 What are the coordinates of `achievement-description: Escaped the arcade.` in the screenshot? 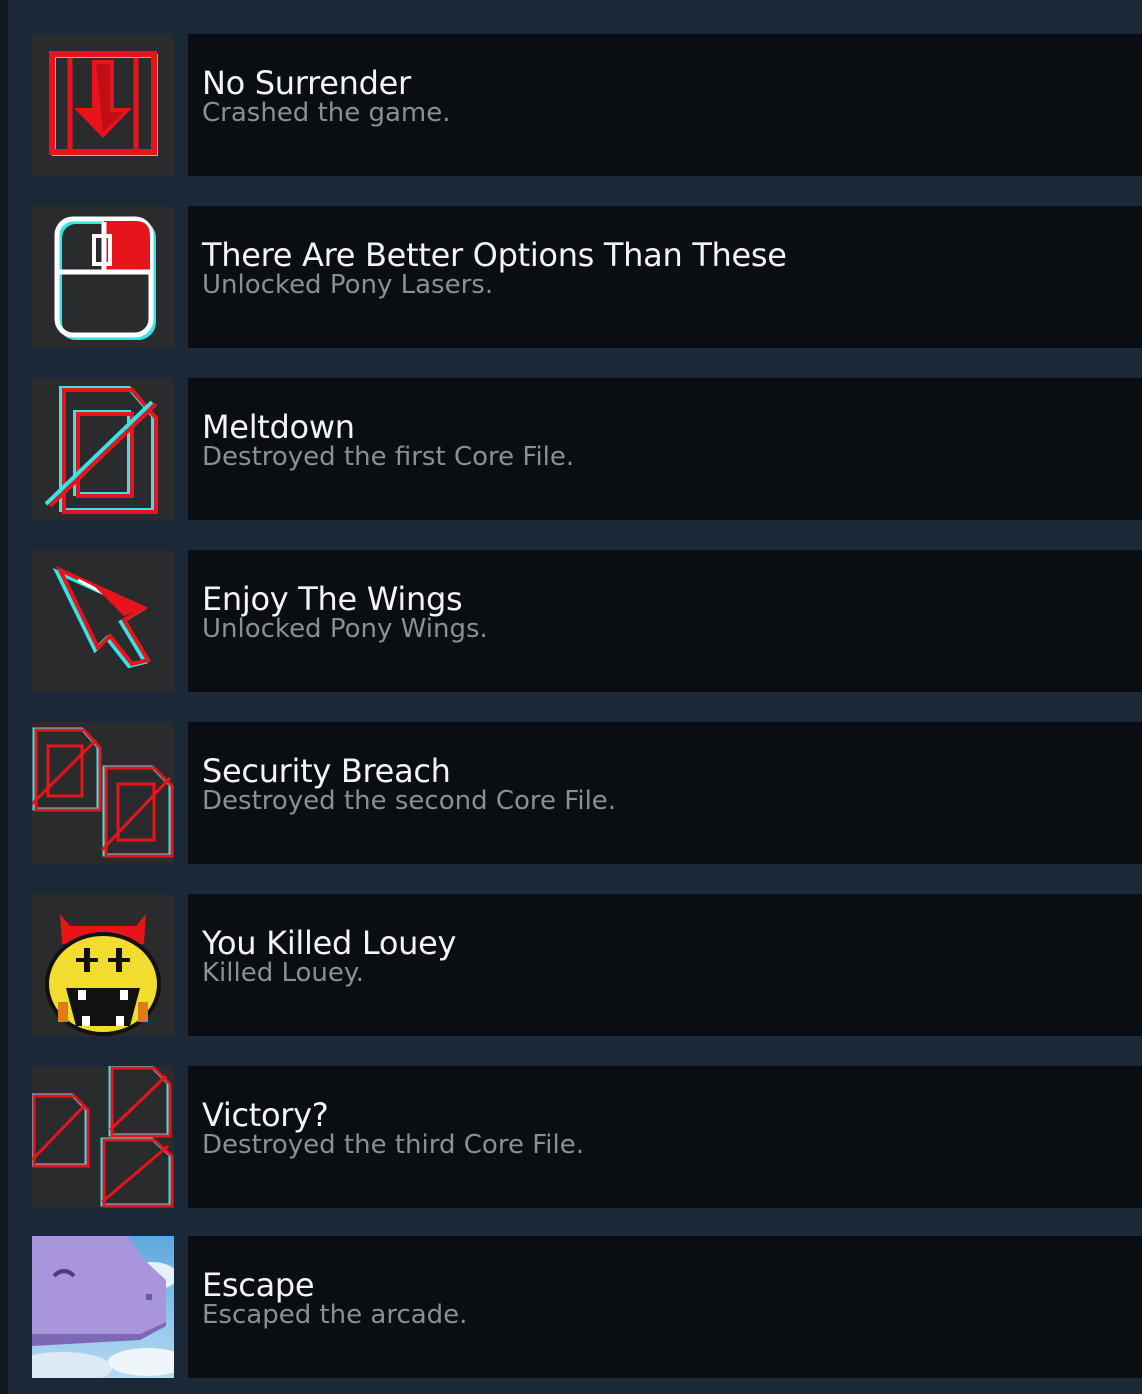 It's located at (335, 1315).